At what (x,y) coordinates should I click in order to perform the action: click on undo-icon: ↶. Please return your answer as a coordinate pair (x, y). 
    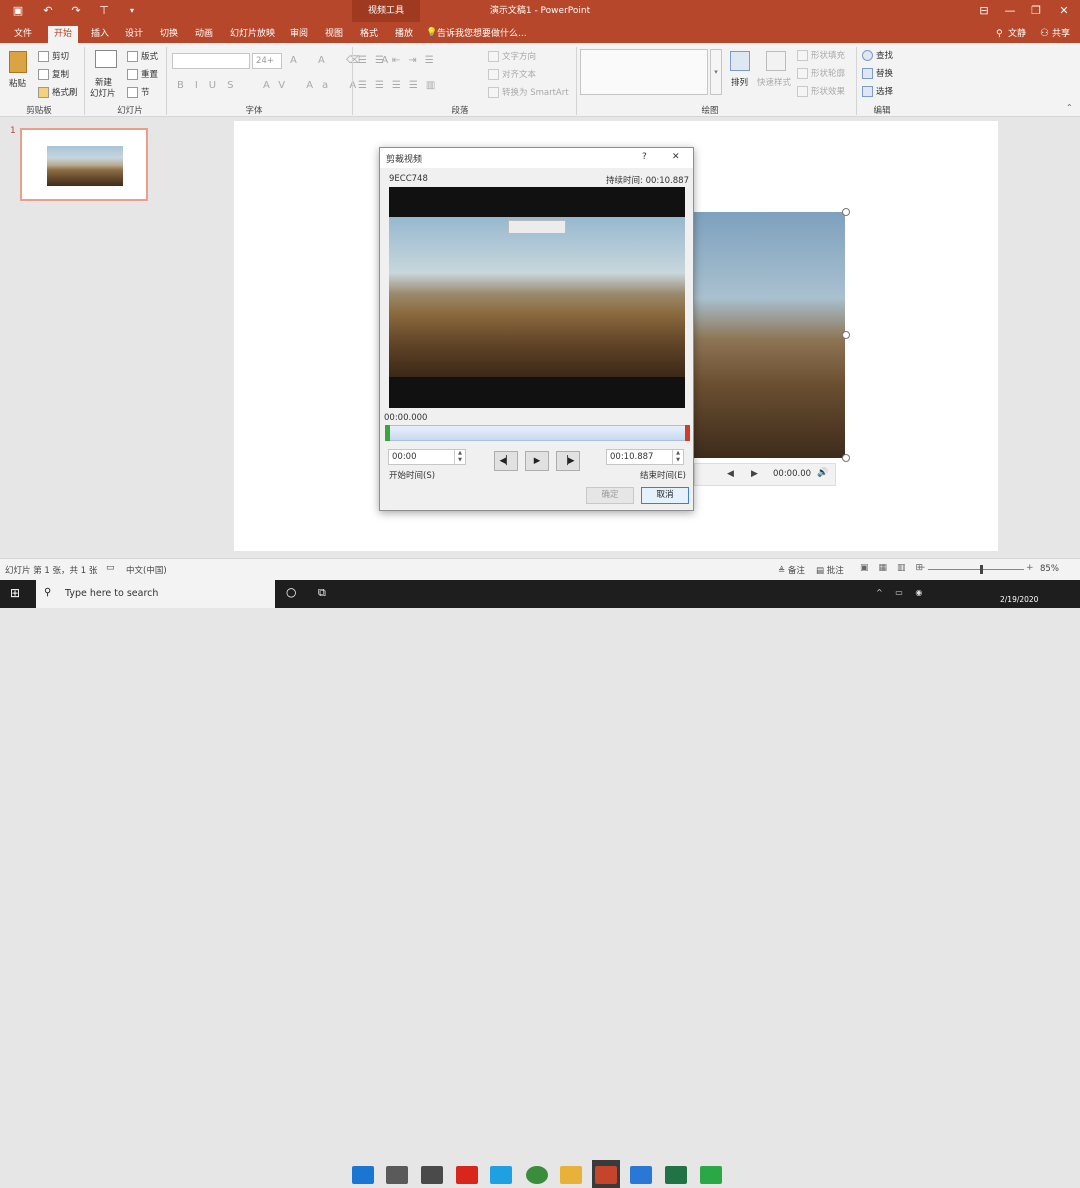
    Looking at the image, I should click on (48, 11).